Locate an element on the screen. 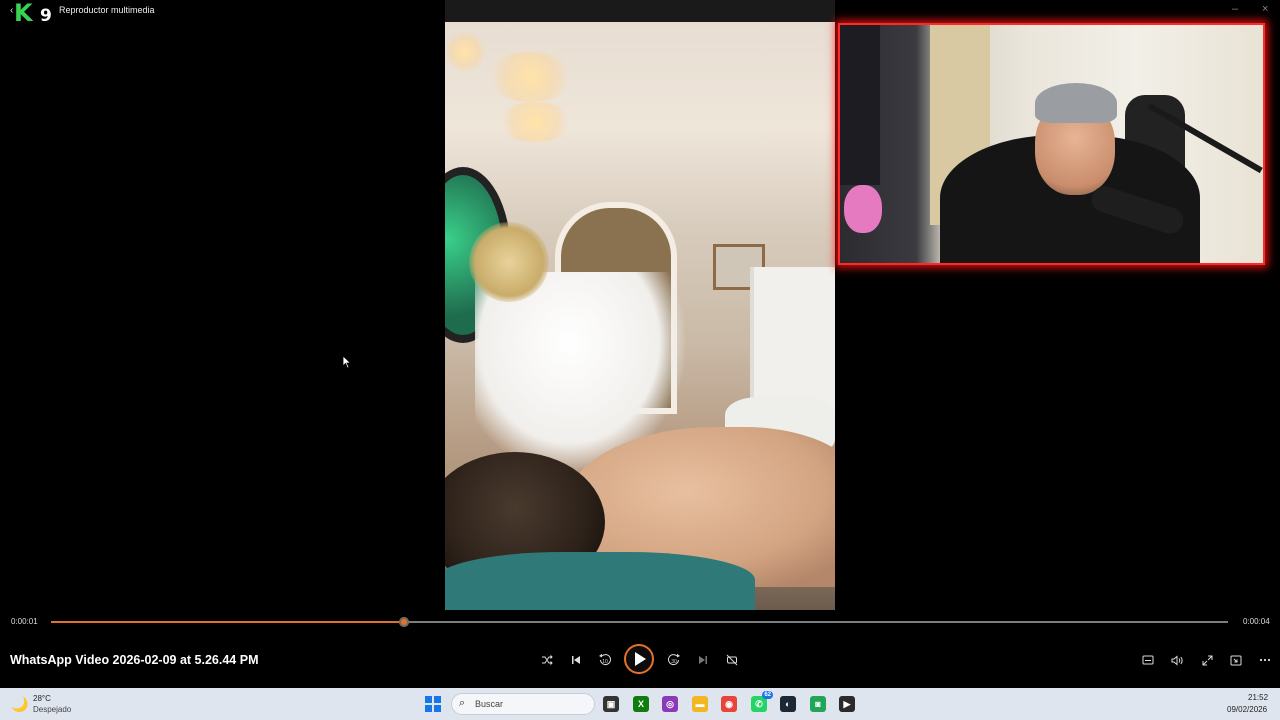 The image size is (1280, 720). webcam-overlay is located at coordinates (1051, 144).